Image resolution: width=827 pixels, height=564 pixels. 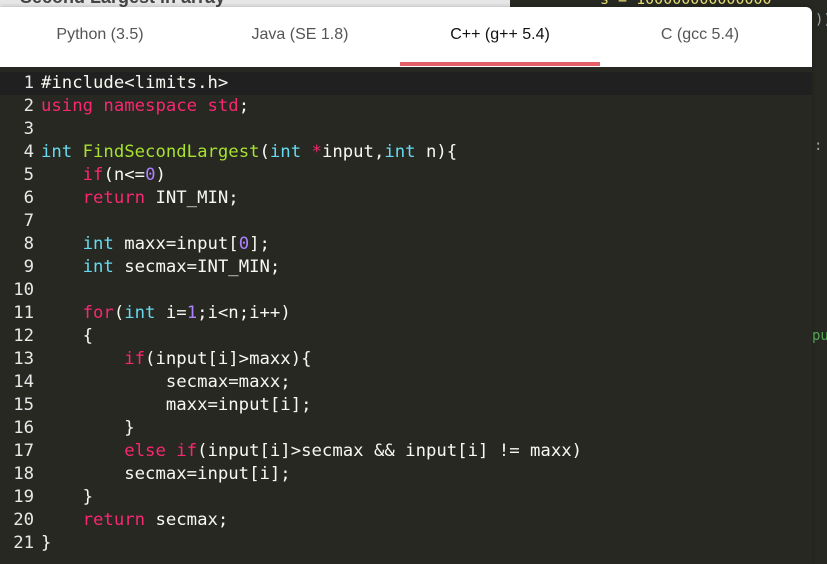 I want to click on code-line: 15 maxx=input[i];, so click(x=291, y=405).